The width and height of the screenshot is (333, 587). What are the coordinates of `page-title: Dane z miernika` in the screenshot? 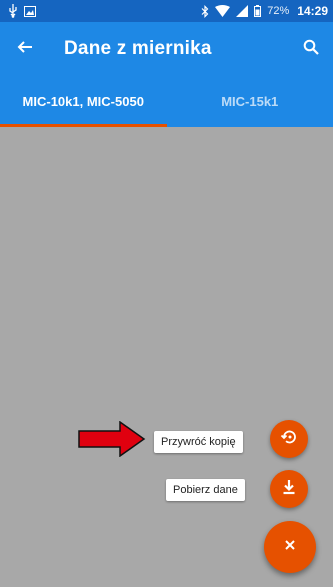 It's located at (138, 48).